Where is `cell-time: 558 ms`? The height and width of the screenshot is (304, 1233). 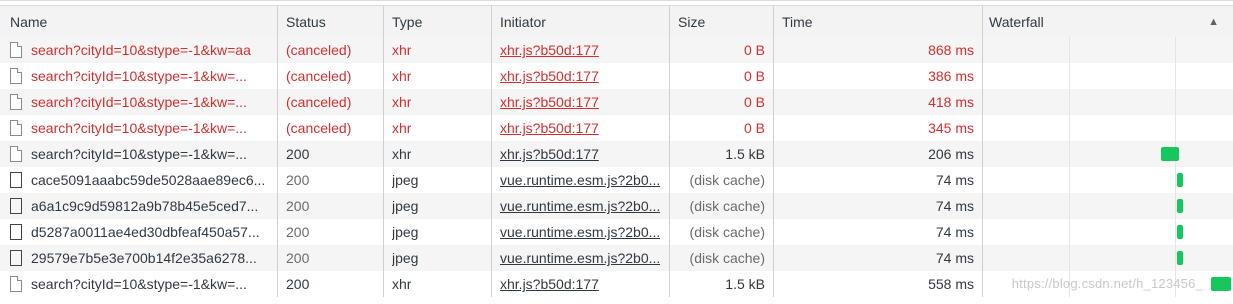
cell-time: 558 ms is located at coordinates (878, 284).